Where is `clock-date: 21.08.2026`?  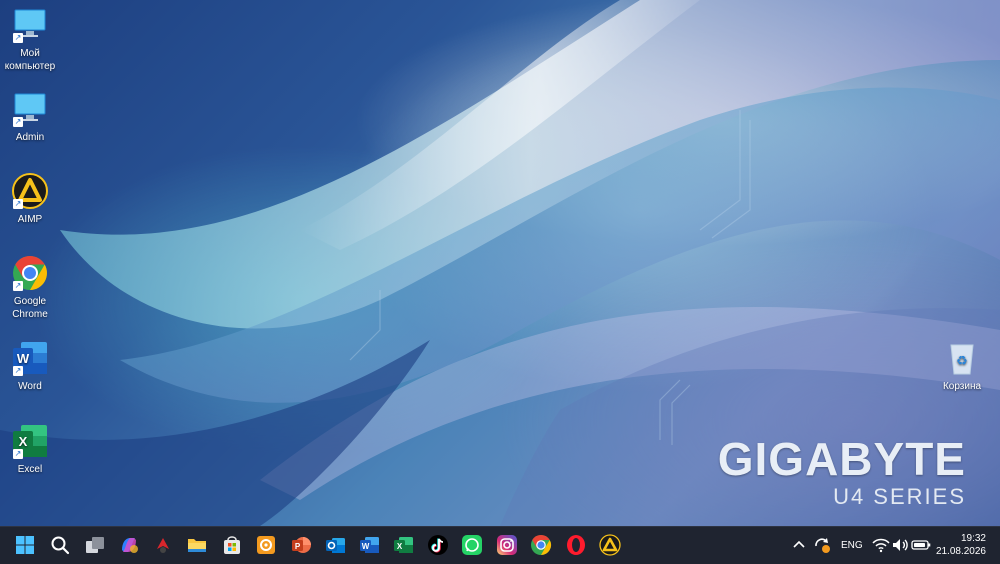 clock-date: 21.08.2026 is located at coordinates (960, 551).